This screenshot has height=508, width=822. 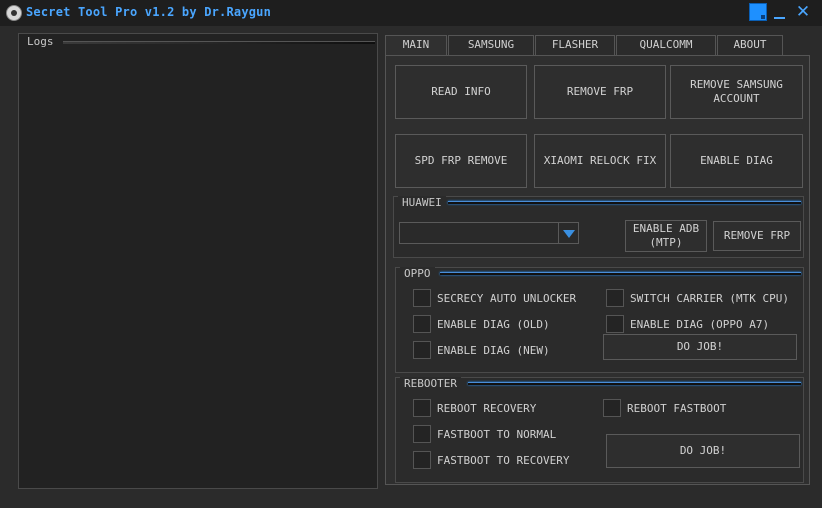 What do you see at coordinates (634, 383) in the screenshot?
I see `rebooter-divider` at bounding box center [634, 383].